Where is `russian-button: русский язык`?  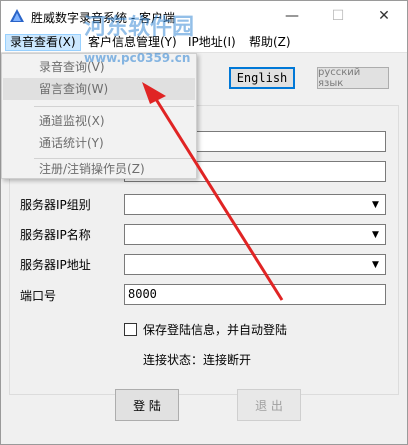 russian-button: русский язык is located at coordinates (353, 78).